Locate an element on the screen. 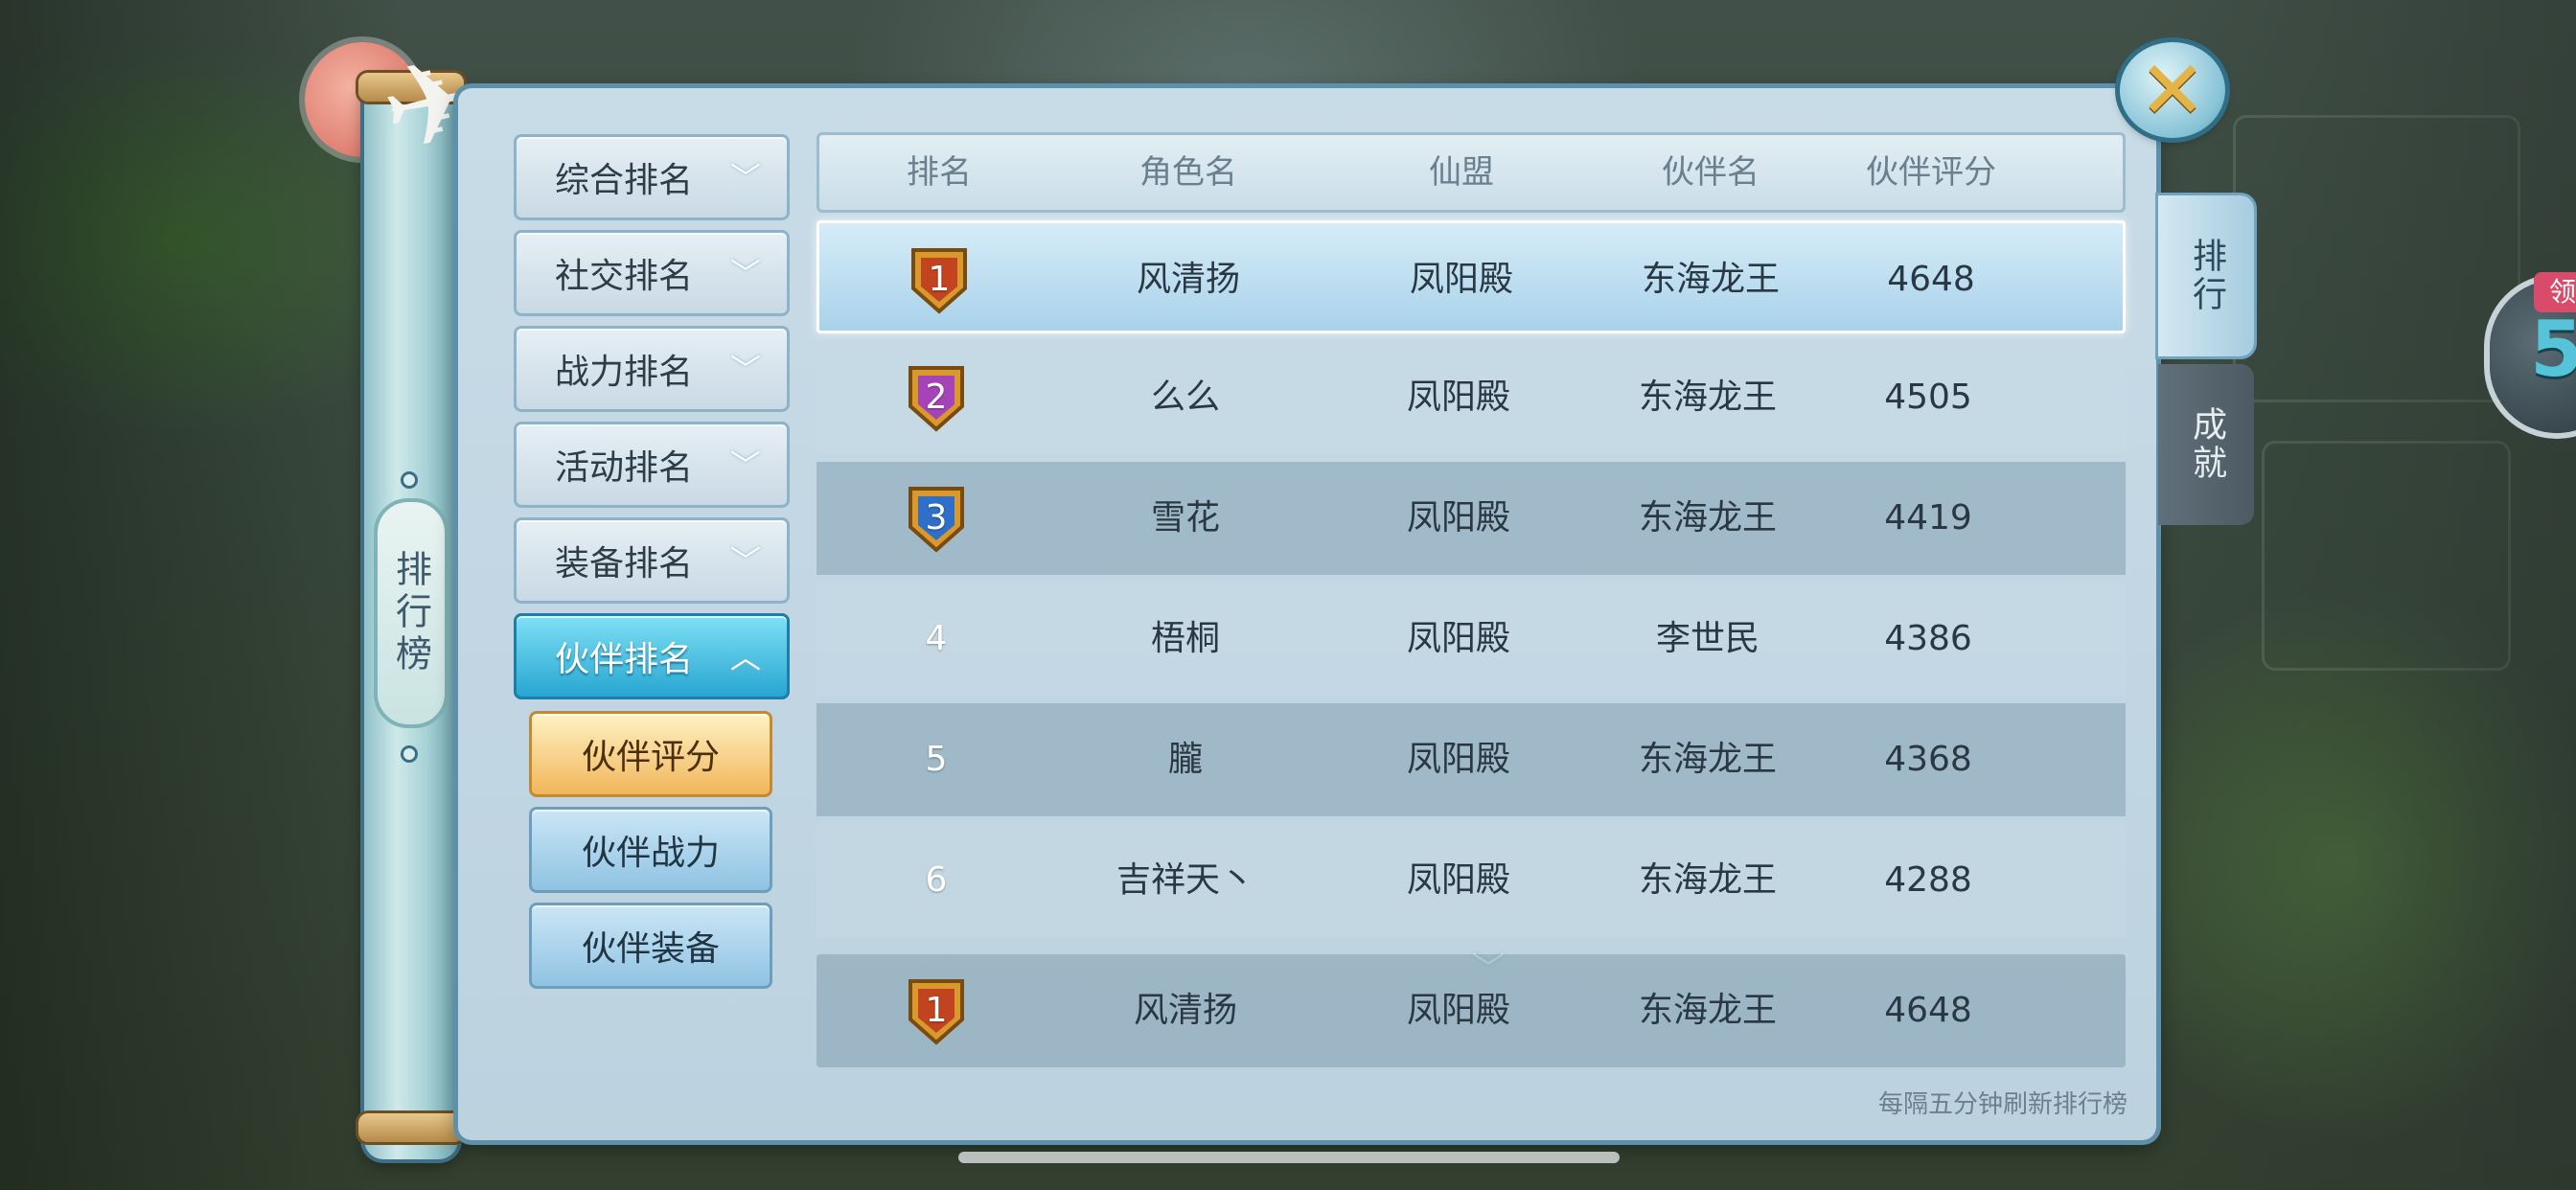 The image size is (2576, 1190). category-overall: 综合排名 ﹀ is located at coordinates (652, 177).